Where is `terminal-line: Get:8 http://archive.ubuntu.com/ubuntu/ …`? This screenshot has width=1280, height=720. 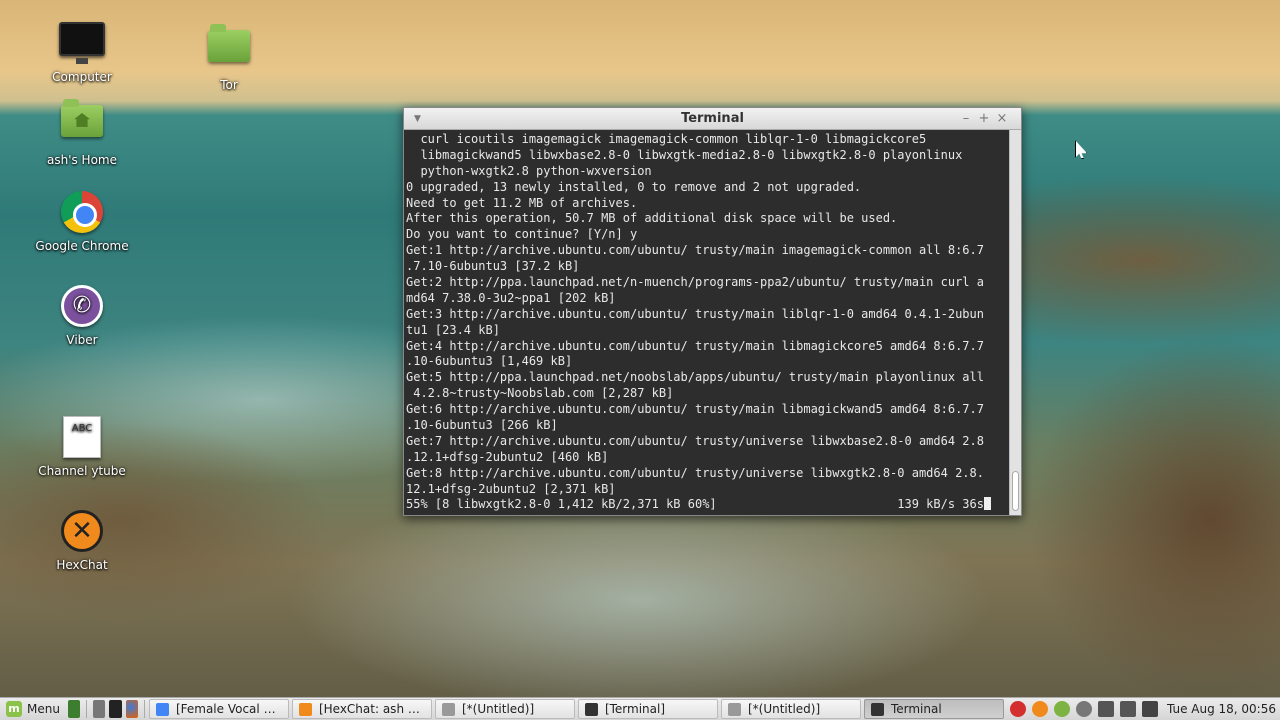 terminal-line: Get:8 http://archive.ubuntu.com/ubuntu/ … is located at coordinates (695, 472).